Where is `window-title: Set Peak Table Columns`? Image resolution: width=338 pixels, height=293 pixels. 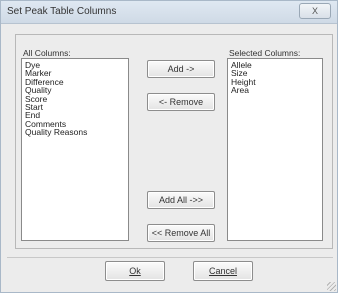 window-title: Set Peak Table Columns is located at coordinates (62, 11).